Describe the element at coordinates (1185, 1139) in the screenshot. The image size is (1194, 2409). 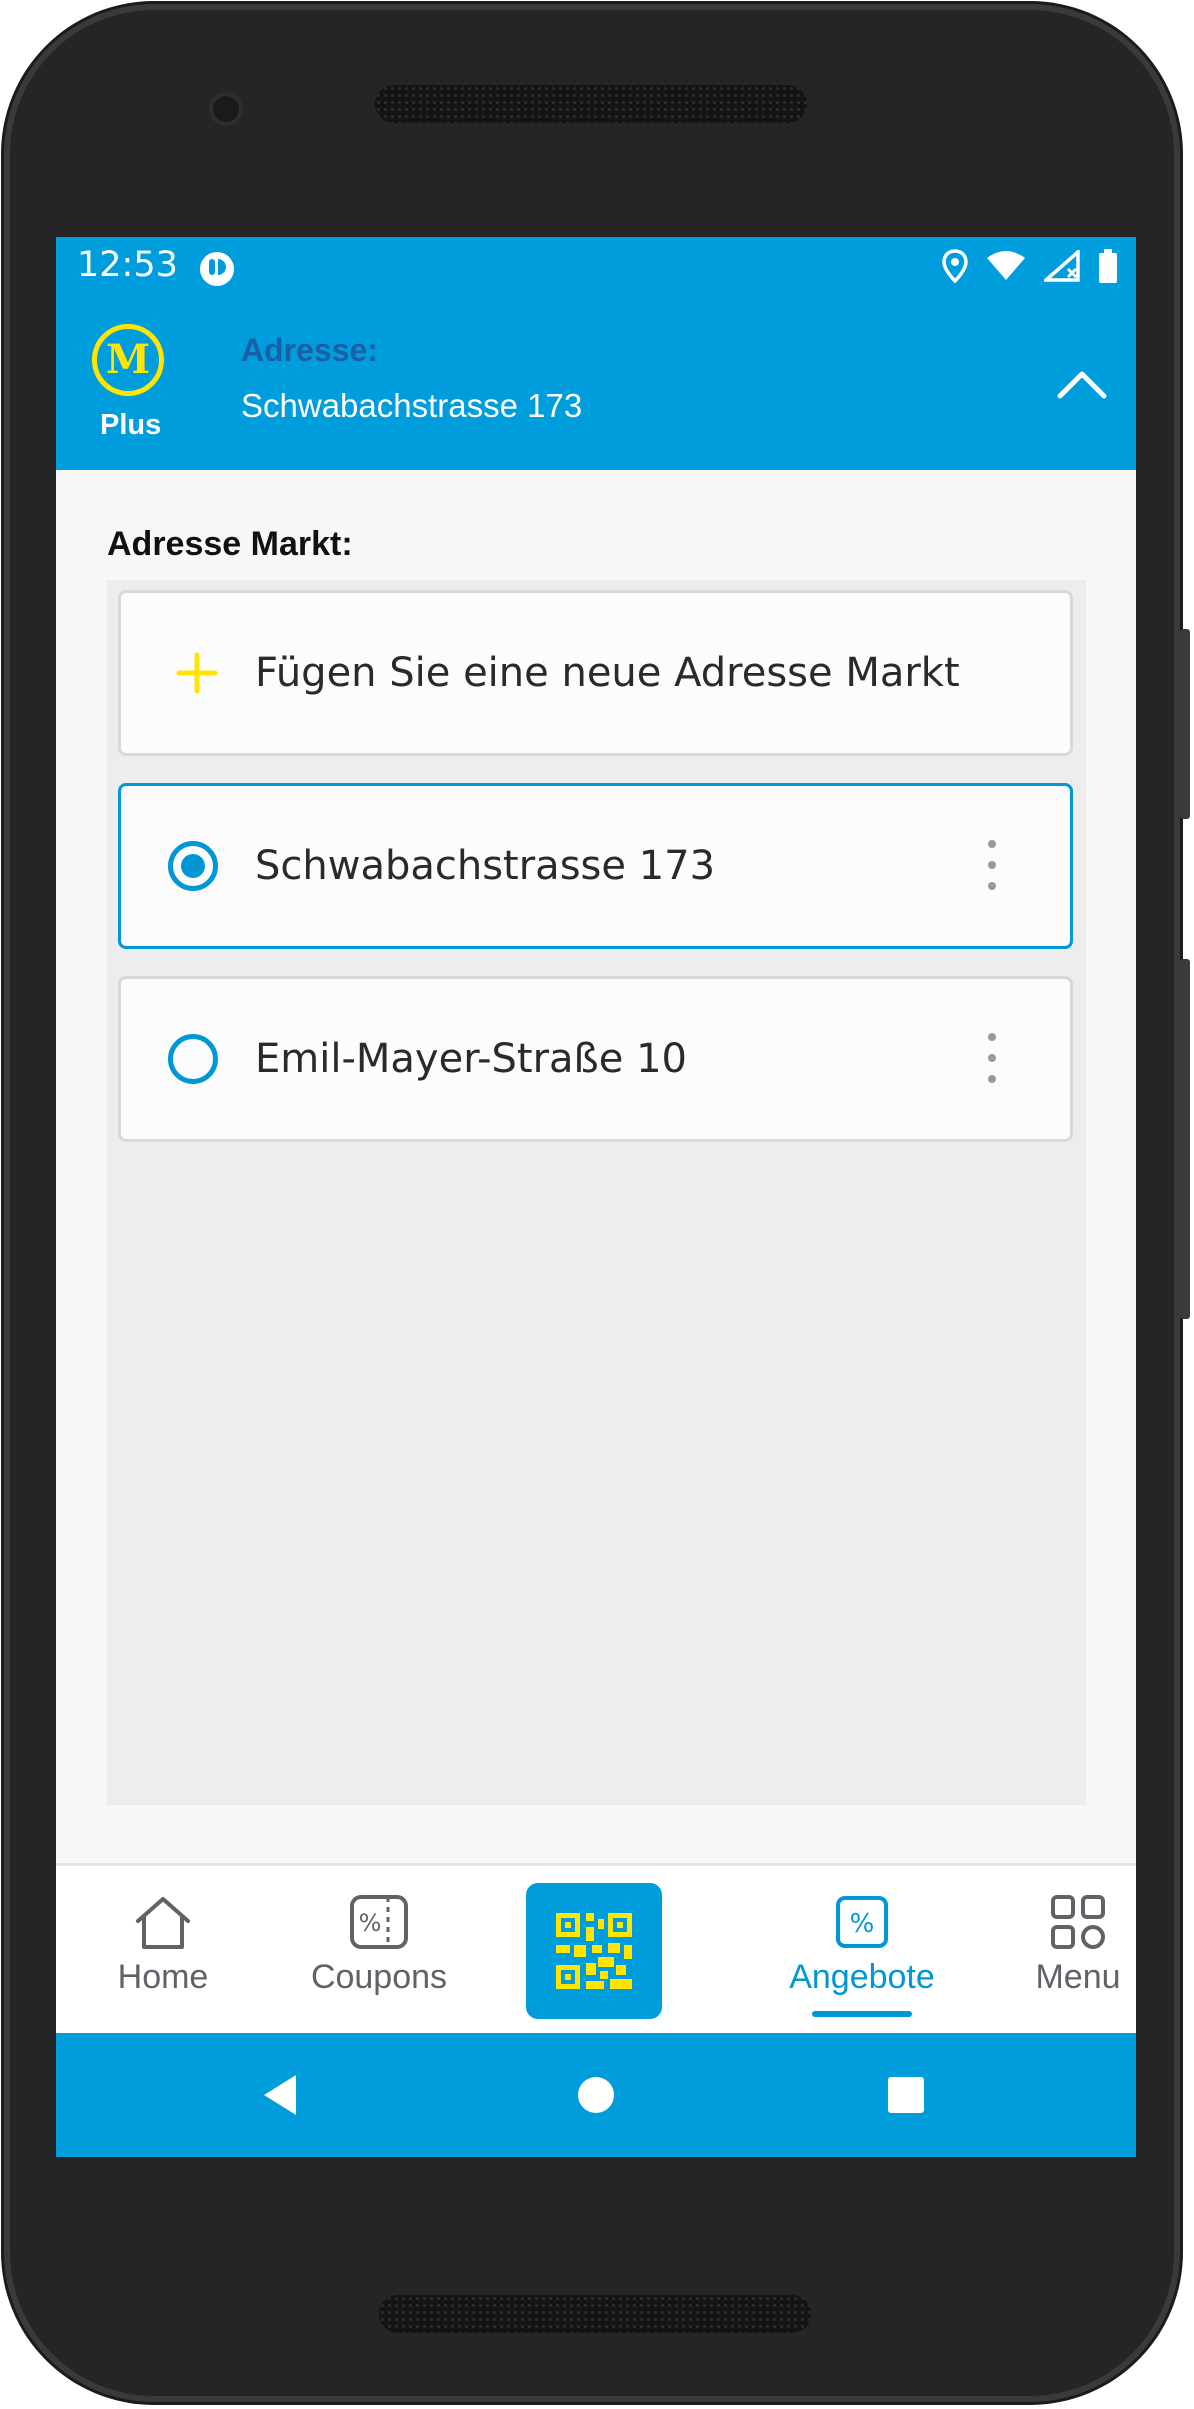
I see `power-button` at that location.